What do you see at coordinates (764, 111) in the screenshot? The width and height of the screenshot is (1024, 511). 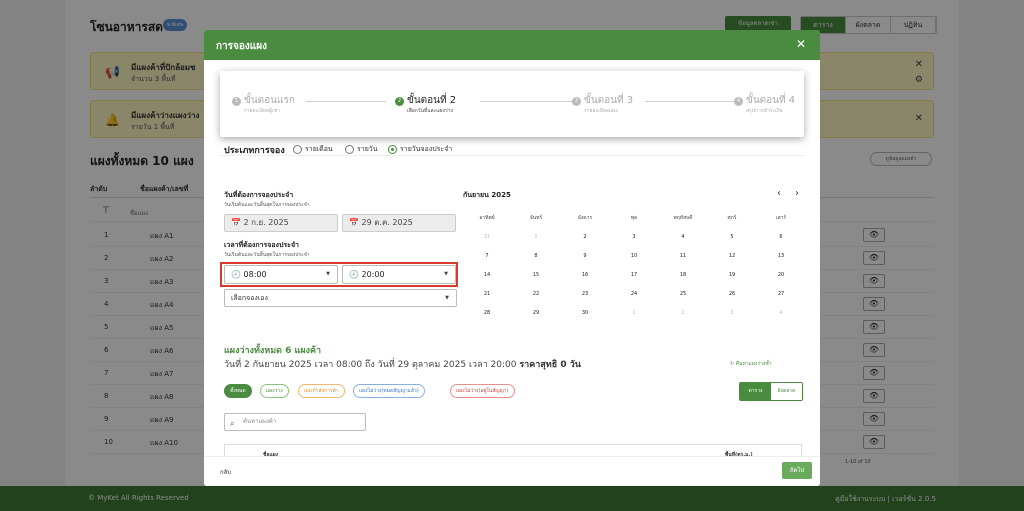 I see `step-subtitle: สรุปการชำระเงิน` at bounding box center [764, 111].